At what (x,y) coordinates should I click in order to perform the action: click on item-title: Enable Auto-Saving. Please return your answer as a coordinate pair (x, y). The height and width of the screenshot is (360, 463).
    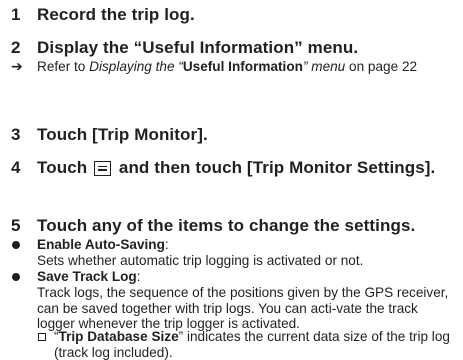
    Looking at the image, I should click on (101, 244).